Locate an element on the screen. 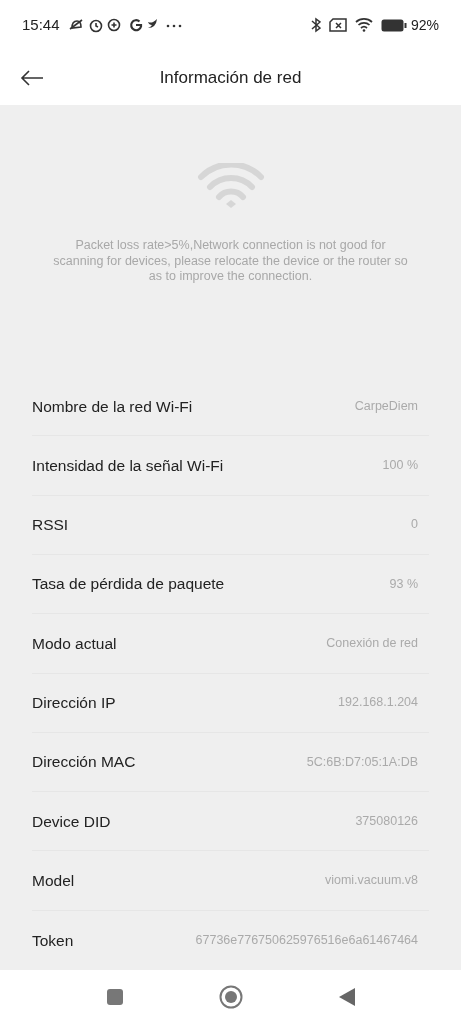 The image size is (461, 1024). row-label: Dirección MAC is located at coordinates (84, 762).